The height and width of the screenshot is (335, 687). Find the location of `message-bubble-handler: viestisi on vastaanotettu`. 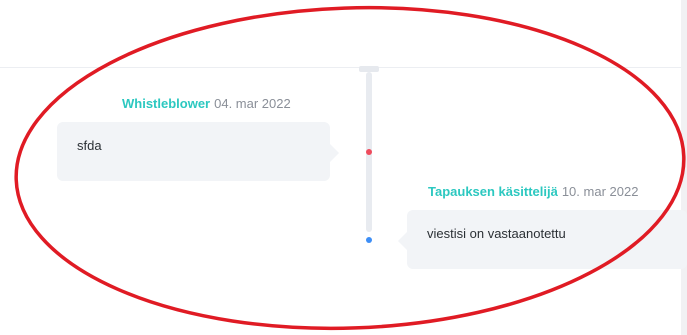

message-bubble-handler: viestisi on vastaanotettu is located at coordinates (542, 239).